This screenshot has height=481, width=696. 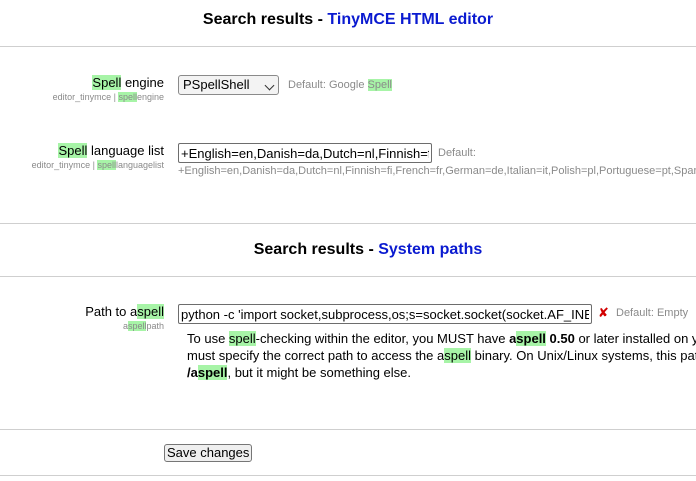 I want to click on chevron-down-icon, so click(x=269, y=85).